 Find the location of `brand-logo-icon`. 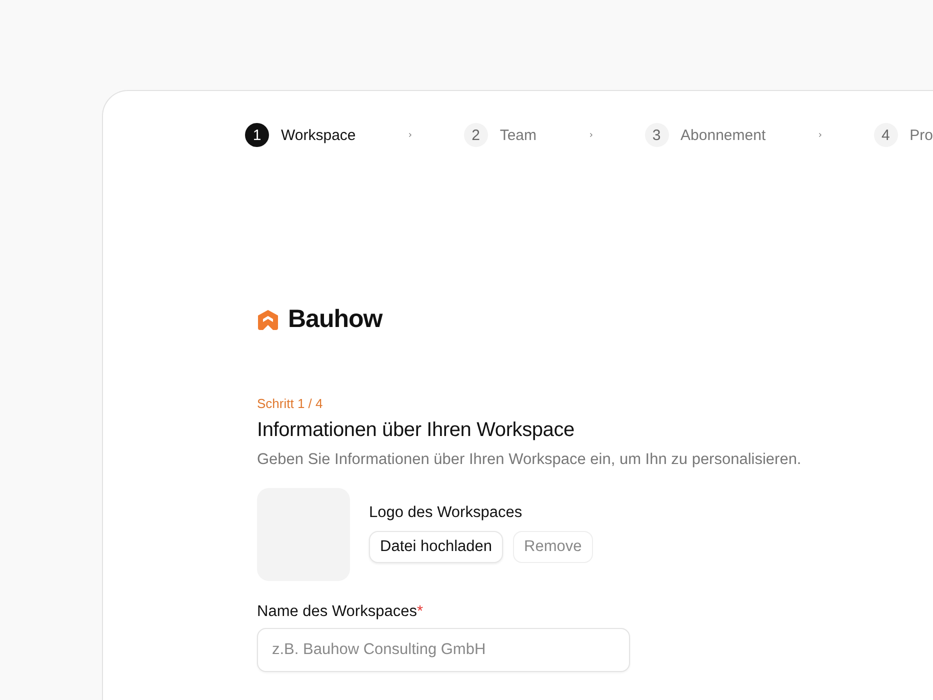

brand-logo-icon is located at coordinates (268, 319).